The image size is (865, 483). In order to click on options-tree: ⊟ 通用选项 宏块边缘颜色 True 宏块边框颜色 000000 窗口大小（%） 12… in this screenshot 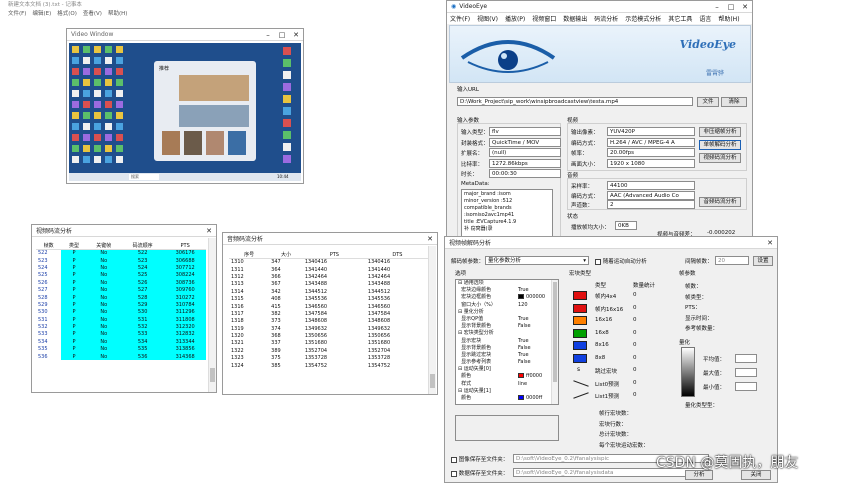, I will do `click(507, 342)`.